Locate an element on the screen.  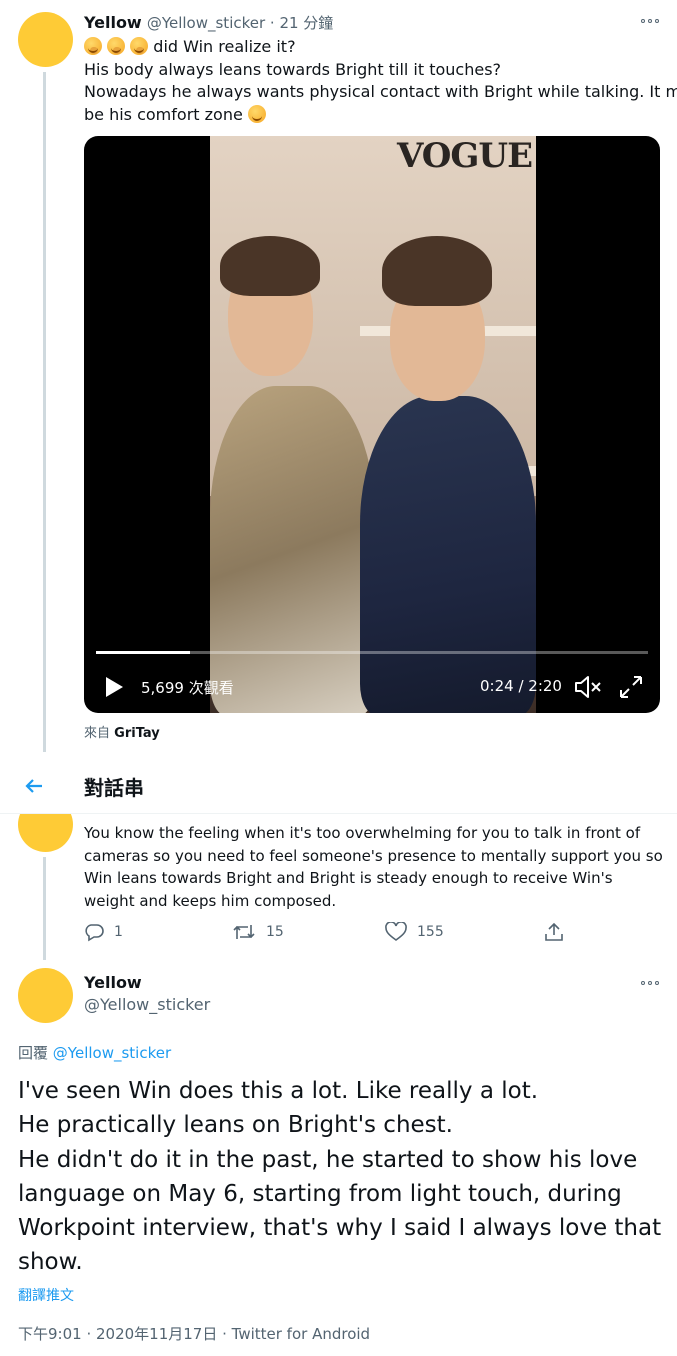
video-progress-bar is located at coordinates (372, 652).